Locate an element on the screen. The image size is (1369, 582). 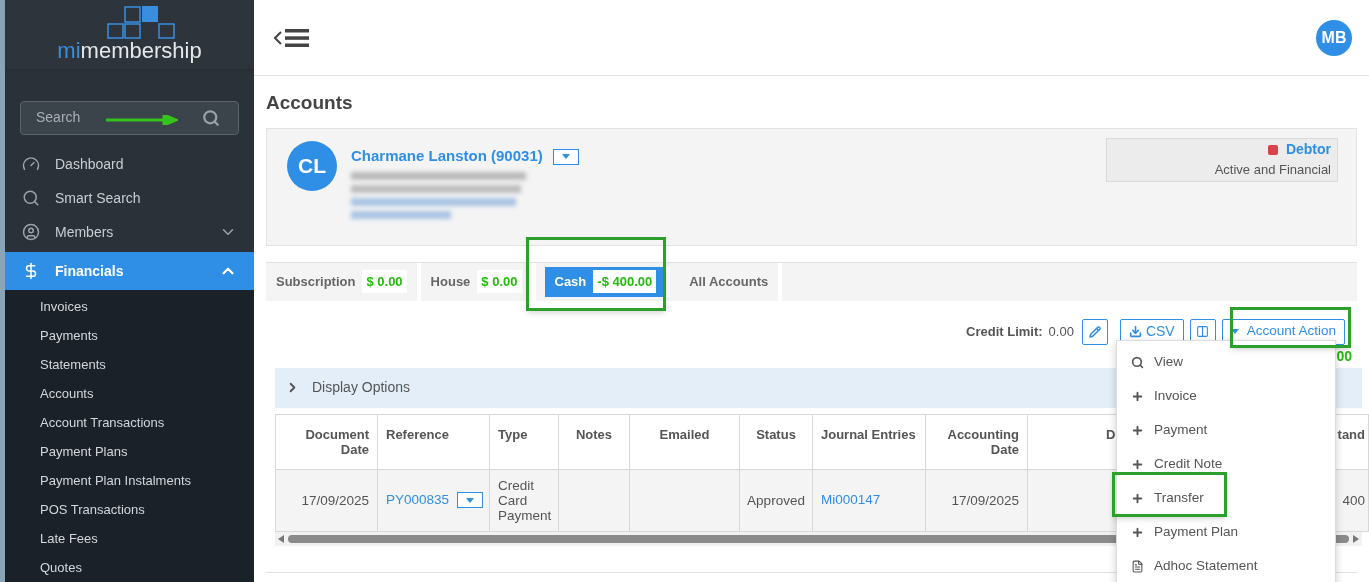
nav-subitem: Account Transactions is located at coordinates (129, 422).